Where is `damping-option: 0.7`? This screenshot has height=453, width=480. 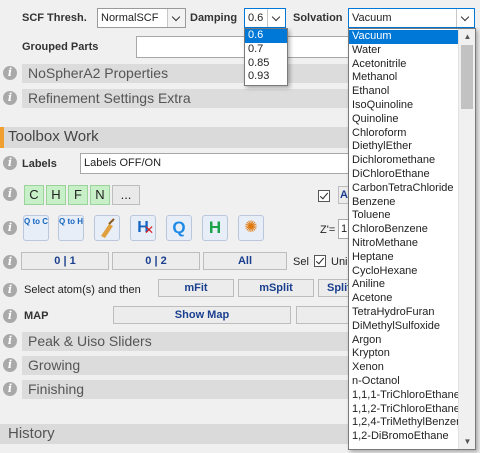
damping-option: 0.7 is located at coordinates (266, 50).